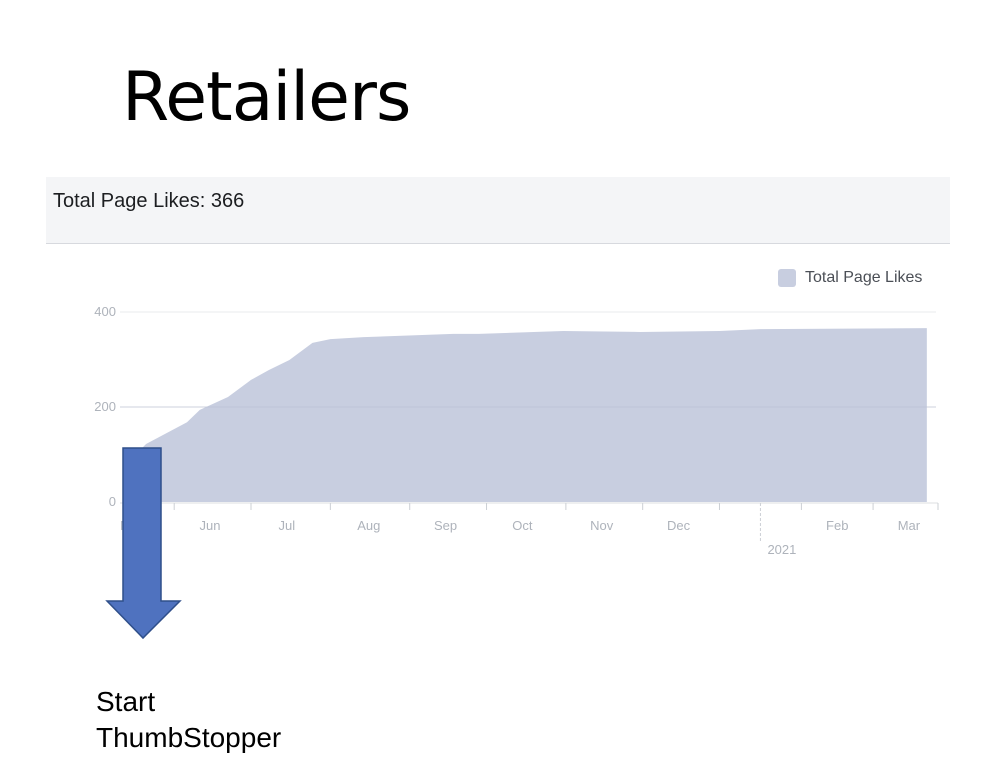  I want to click on y-tick-label: 400, so click(105, 311).